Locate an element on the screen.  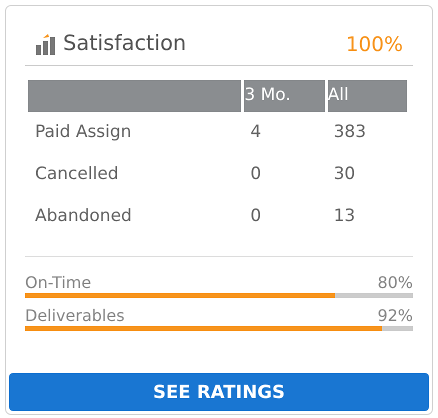
table-cell-text: 383 is located at coordinates (350, 132).